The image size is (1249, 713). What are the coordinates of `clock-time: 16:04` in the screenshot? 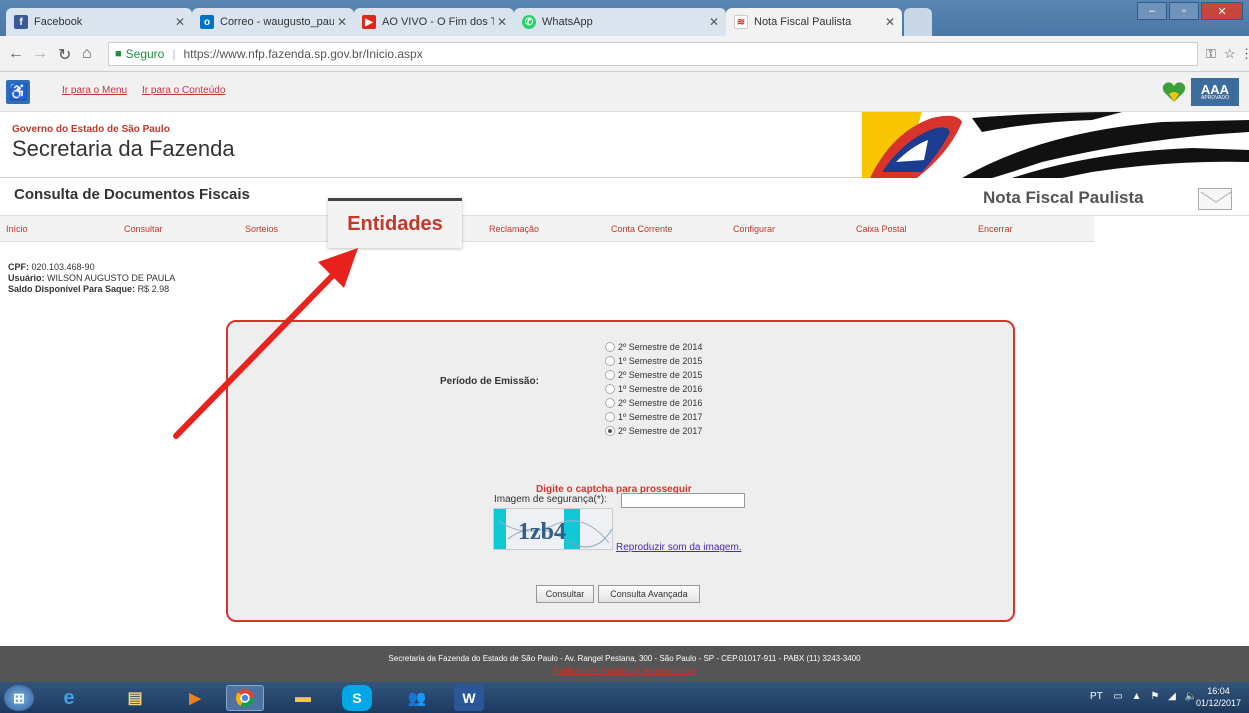 It's located at (1218, 691).